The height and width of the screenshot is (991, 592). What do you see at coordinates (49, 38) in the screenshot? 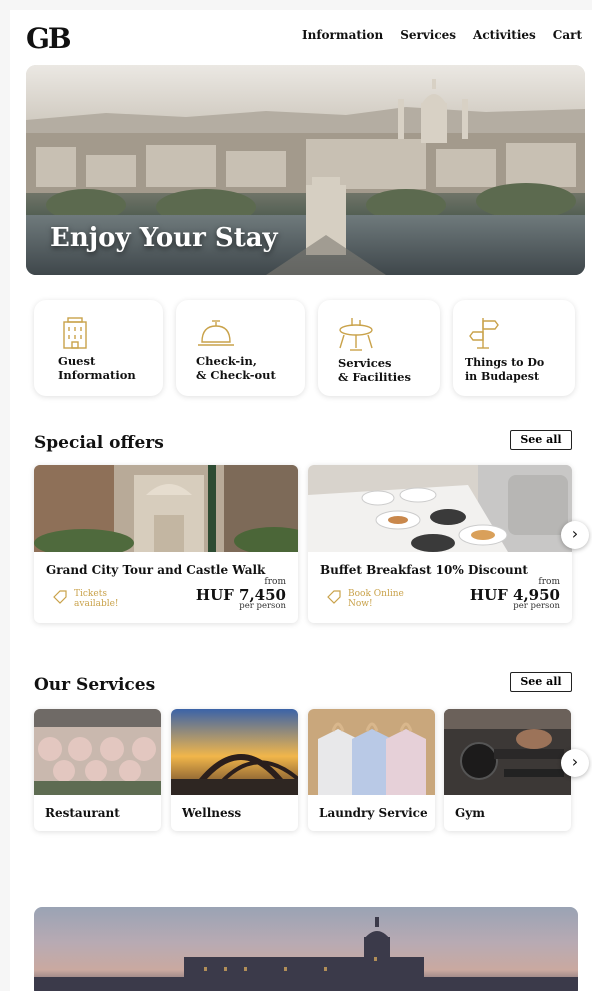
I see `logo: GB` at bounding box center [49, 38].